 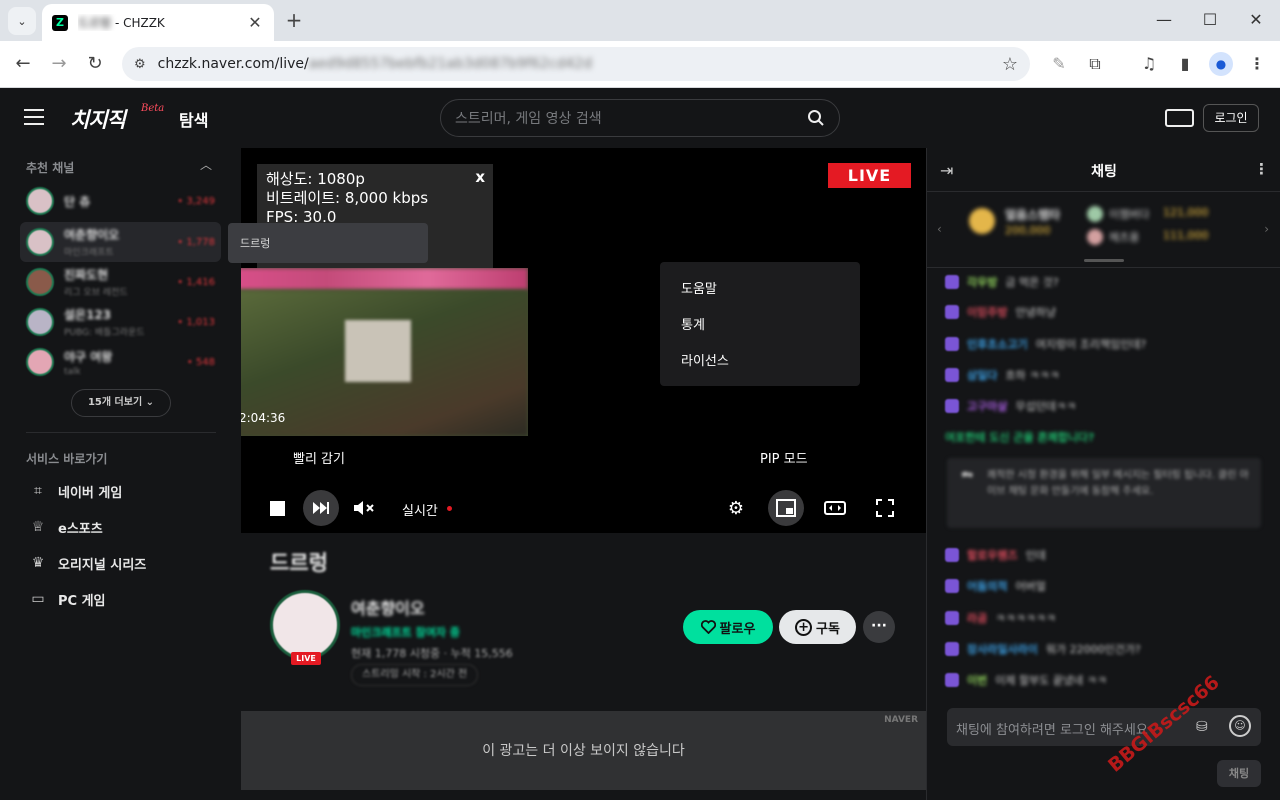 What do you see at coordinates (65, 527) in the screenshot?
I see `service-esports: ♕ e스포츠` at bounding box center [65, 527].